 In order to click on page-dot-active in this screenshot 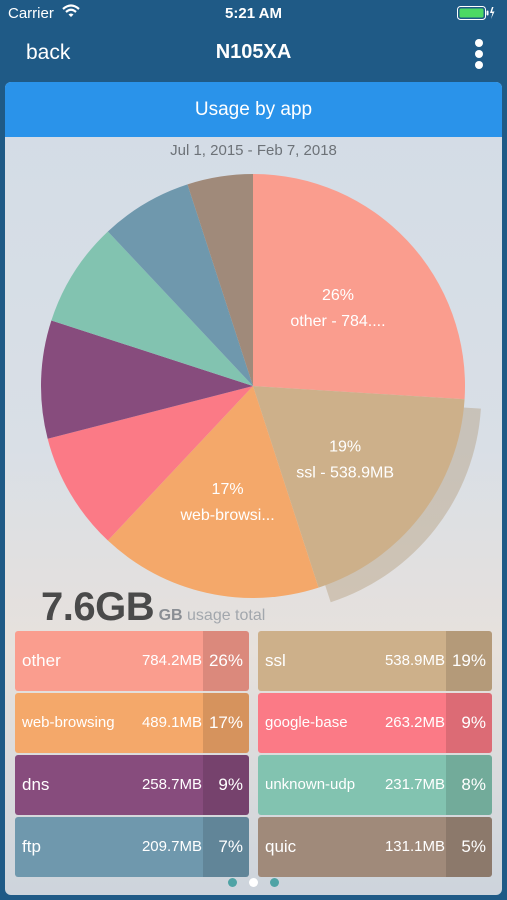, I will do `click(253, 882)`.